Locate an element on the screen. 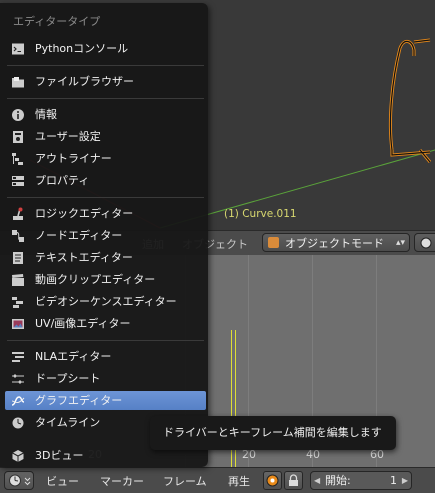 The height and width of the screenshot is (493, 435). menu-item-logic-editor: ロジックエディター is located at coordinates (105, 213).